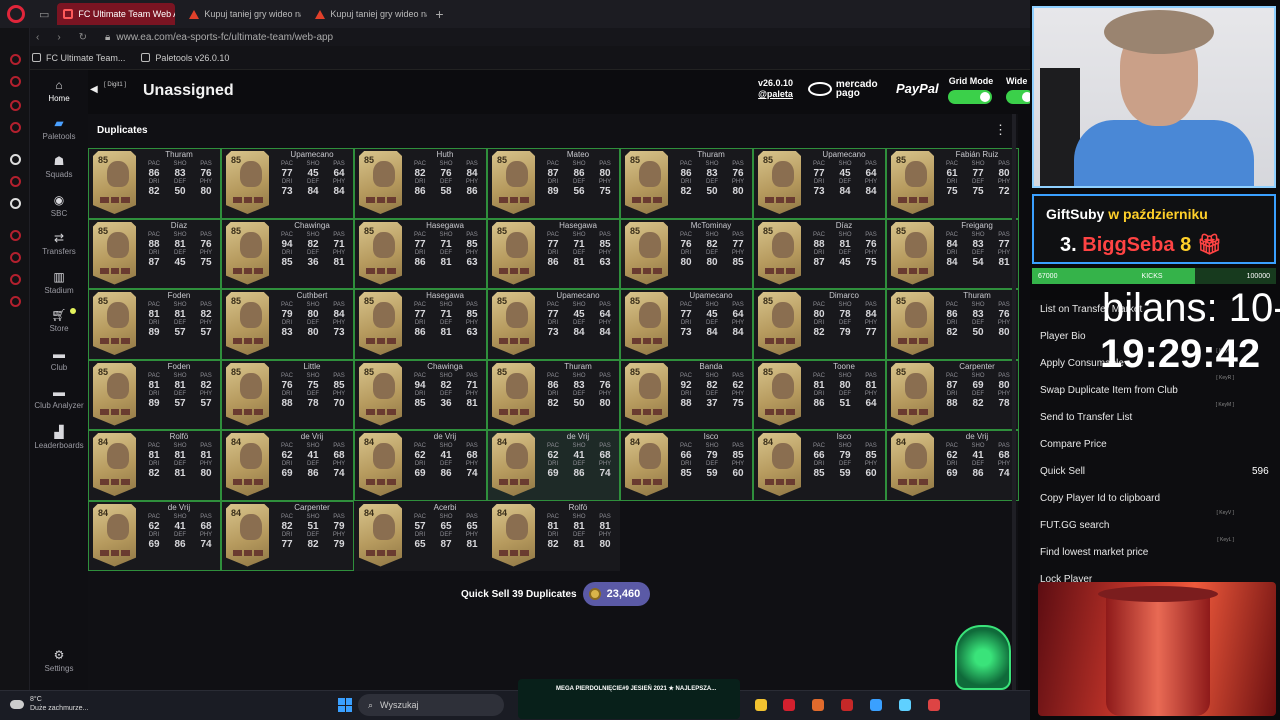  Describe the element at coordinates (1150, 547) in the screenshot. I see `menu-item: Find lowest market price [ KeyL ]` at that location.